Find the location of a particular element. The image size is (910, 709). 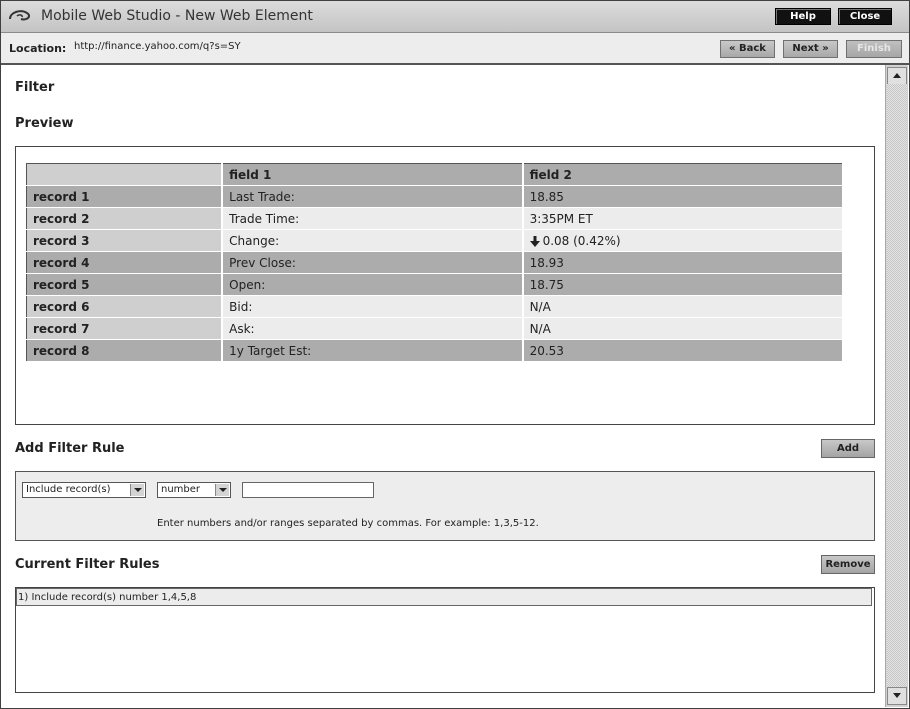

preview-heading: Preview is located at coordinates (44, 123).